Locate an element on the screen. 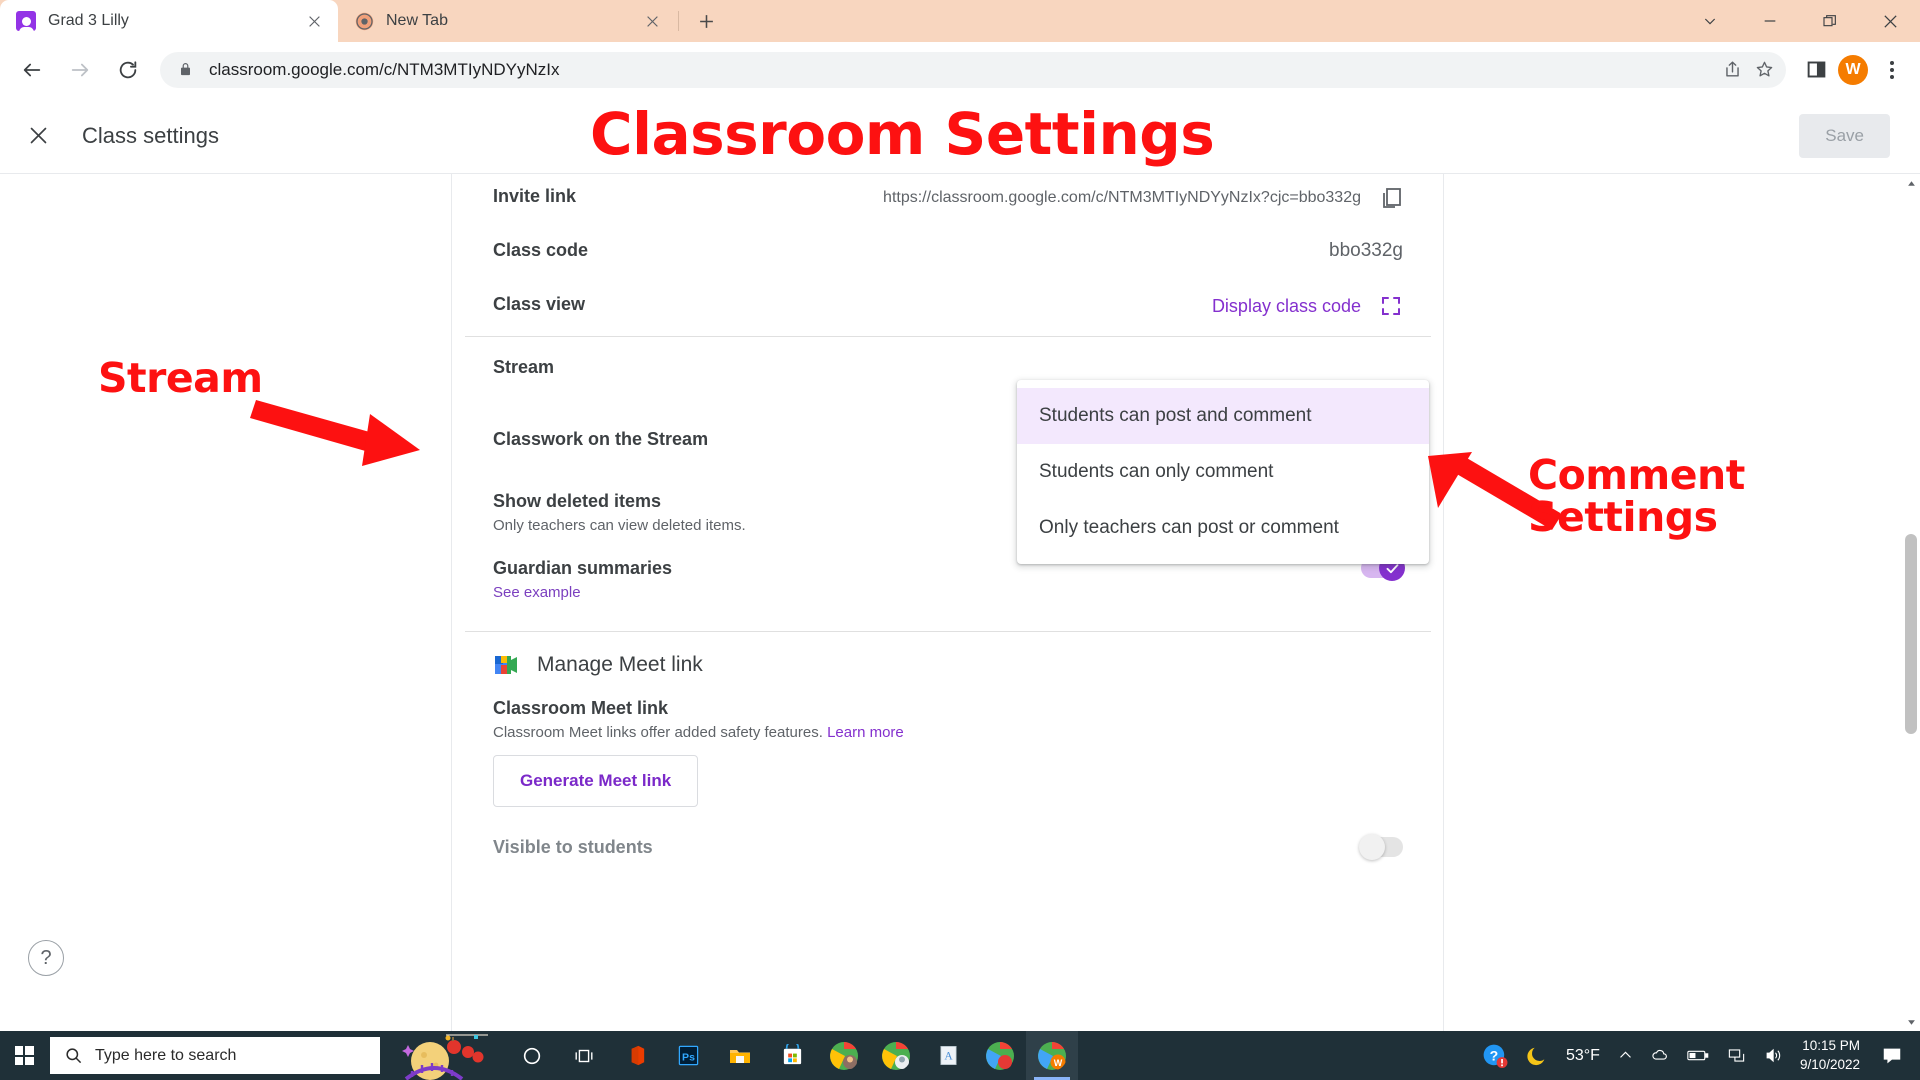  photoshop-icon: Ps is located at coordinates (688, 1055).